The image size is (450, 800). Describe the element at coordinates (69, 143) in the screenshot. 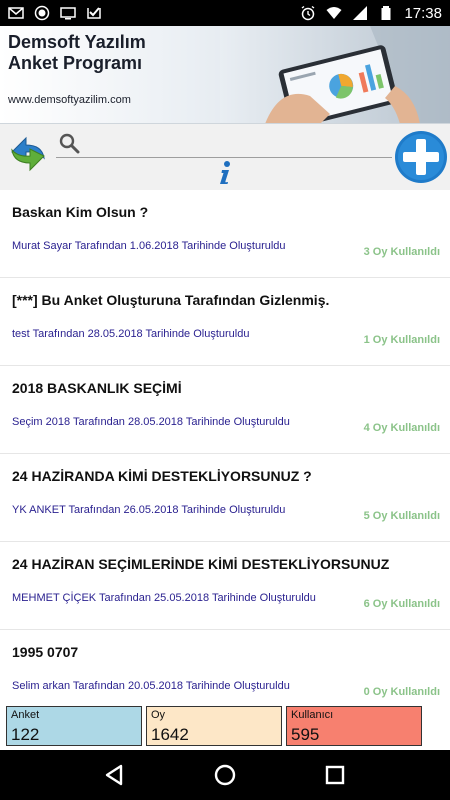

I see `search-icon` at that location.